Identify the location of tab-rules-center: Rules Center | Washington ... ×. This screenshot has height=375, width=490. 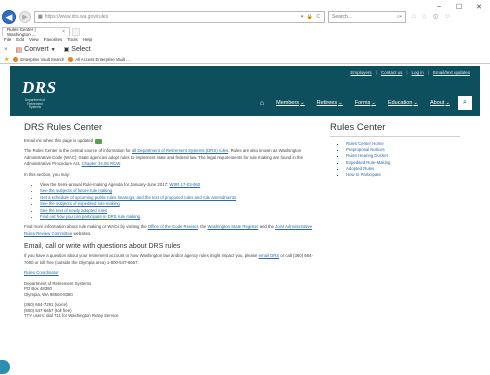
(36, 32).